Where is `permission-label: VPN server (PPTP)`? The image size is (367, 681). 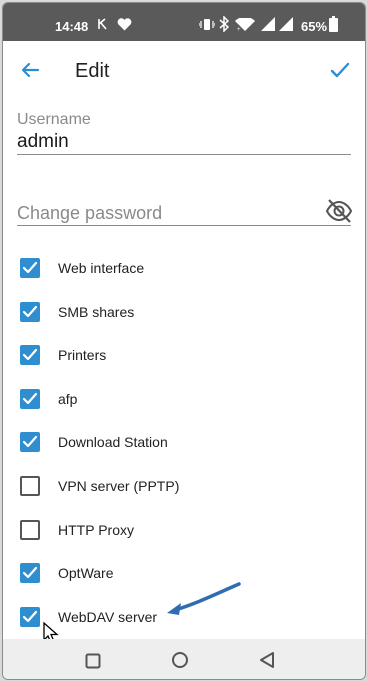 permission-label: VPN server (PPTP) is located at coordinates (119, 486).